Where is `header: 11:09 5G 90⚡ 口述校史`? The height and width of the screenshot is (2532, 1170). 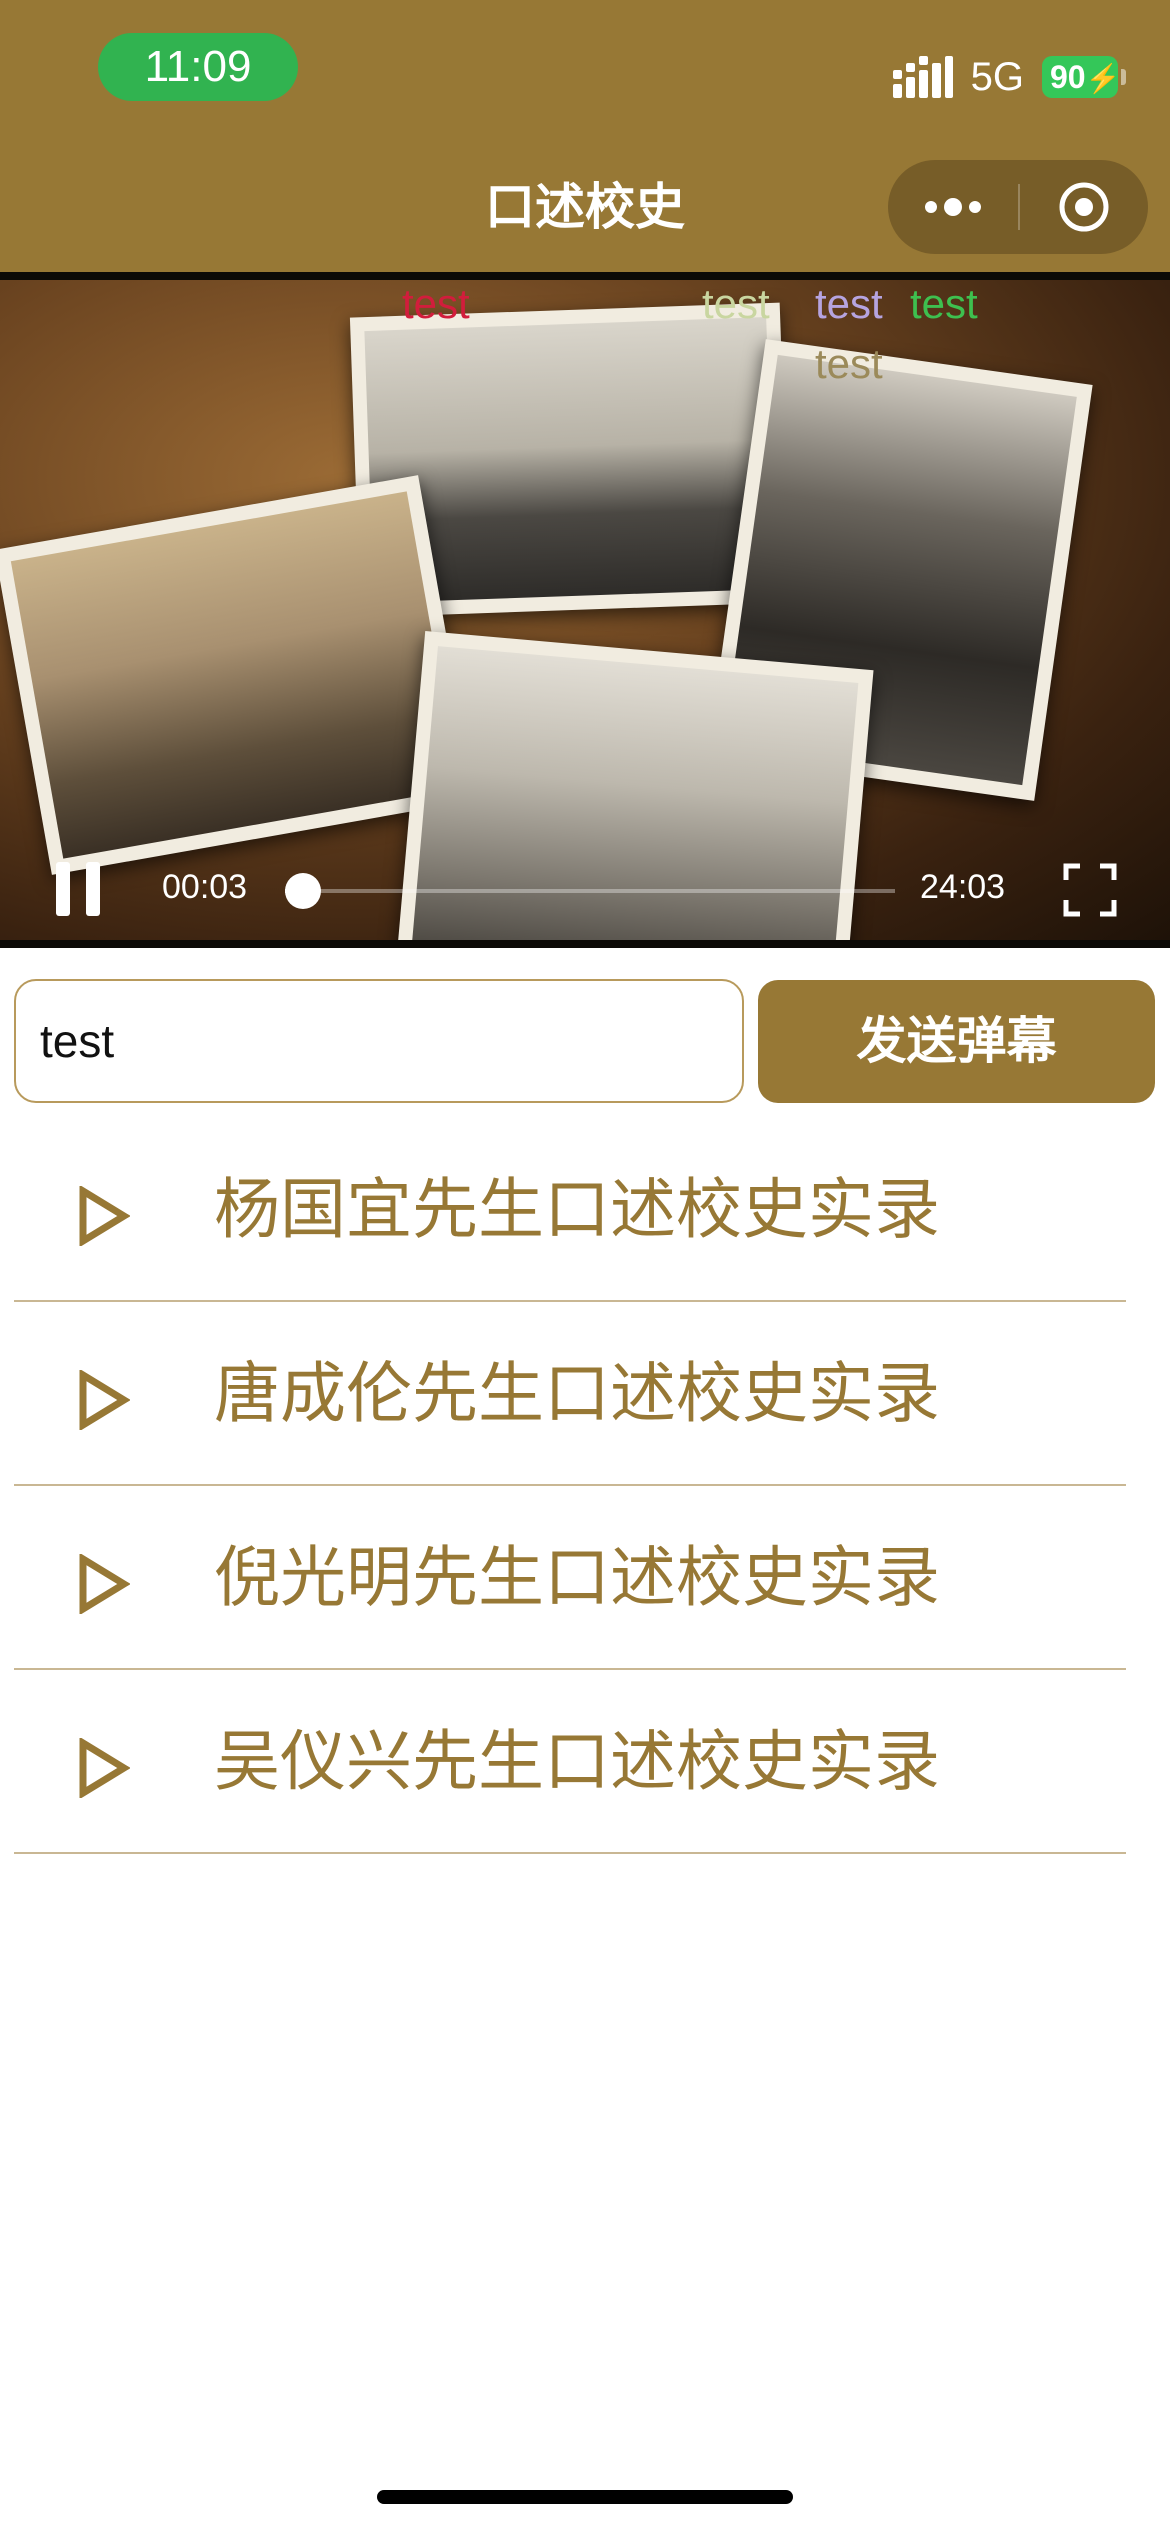
header: 11:09 5G 90⚡ 口述校史 is located at coordinates (585, 136).